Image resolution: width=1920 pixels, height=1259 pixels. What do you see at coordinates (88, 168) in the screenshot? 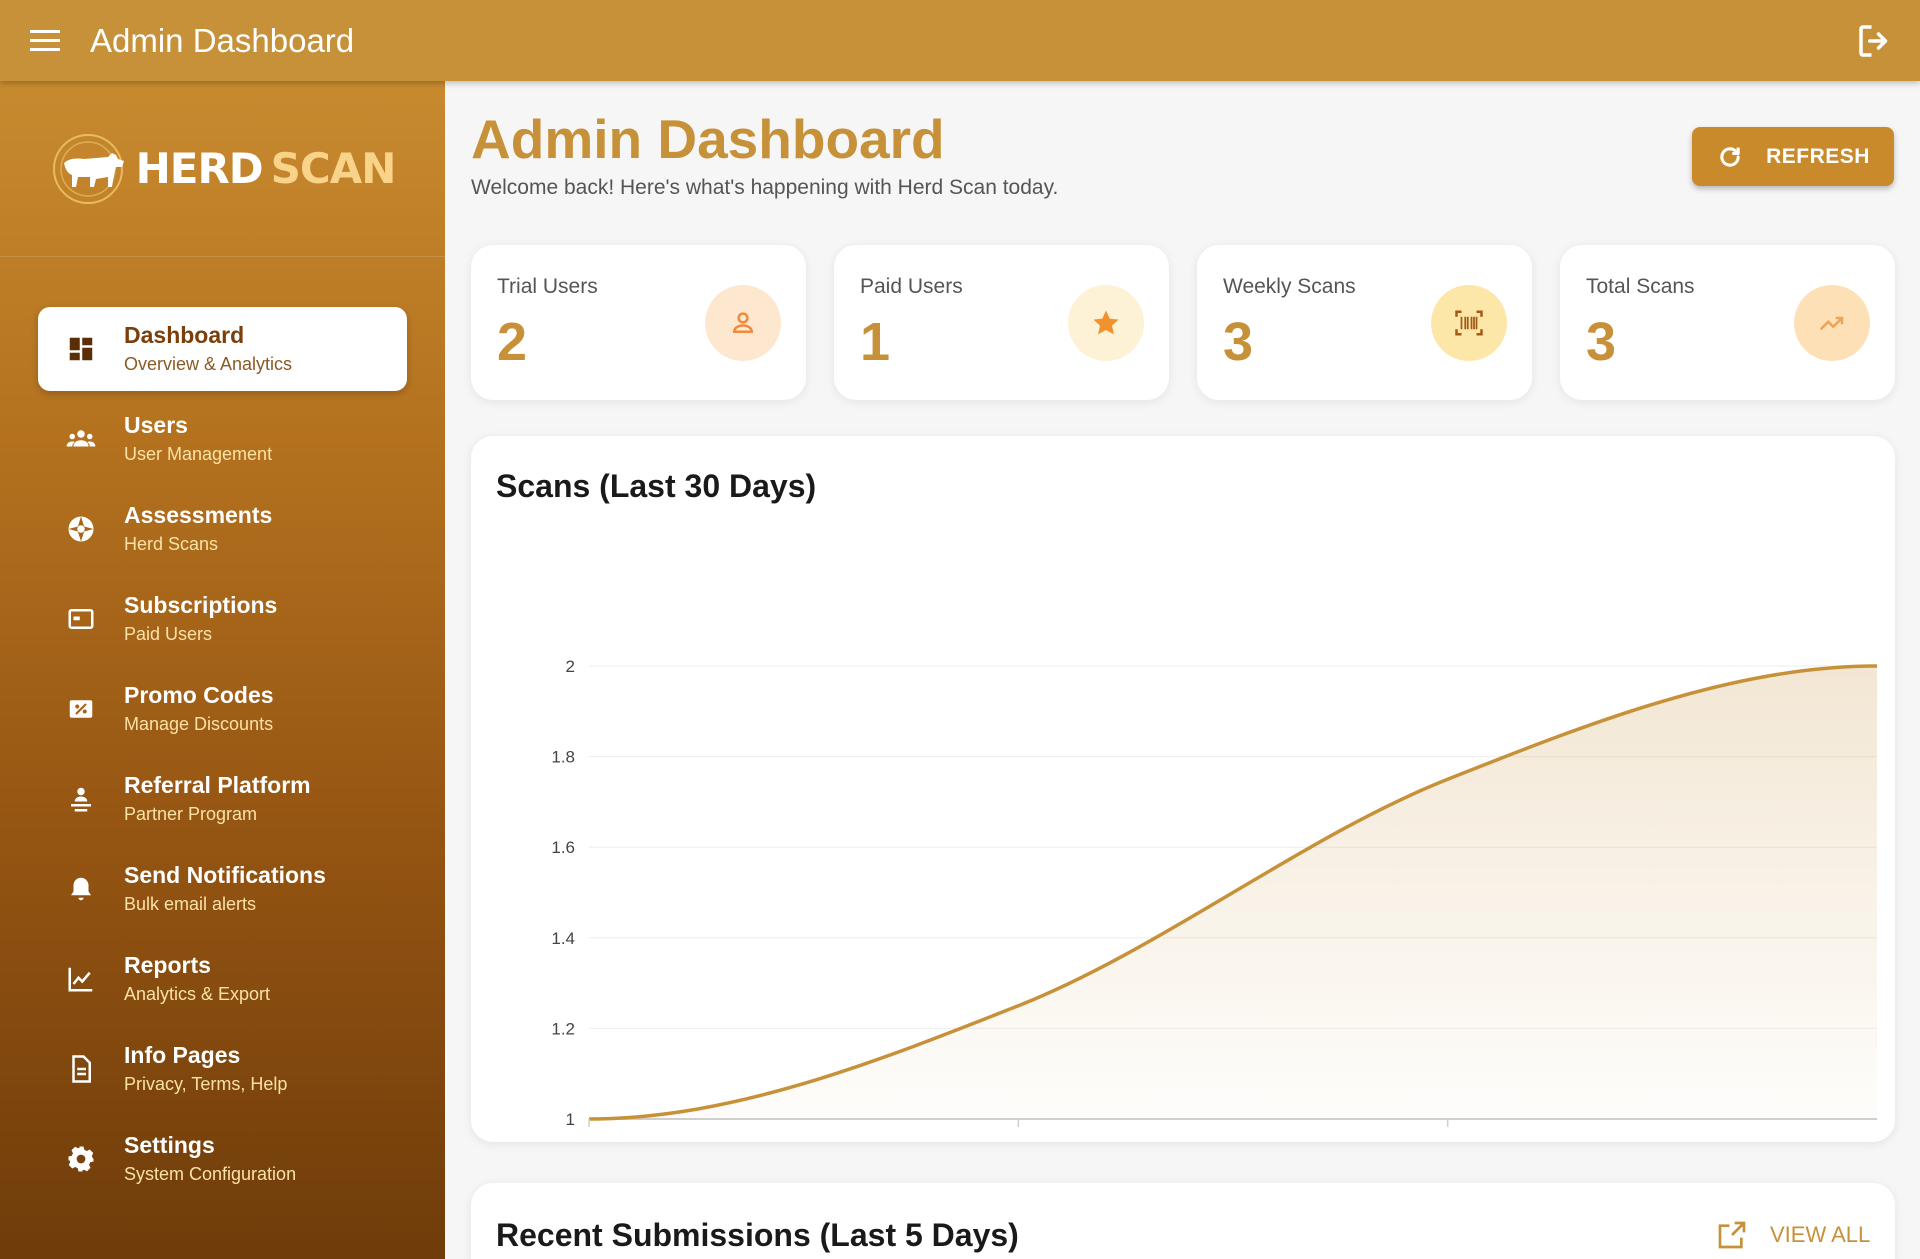
I see `cow-logo-icon` at bounding box center [88, 168].